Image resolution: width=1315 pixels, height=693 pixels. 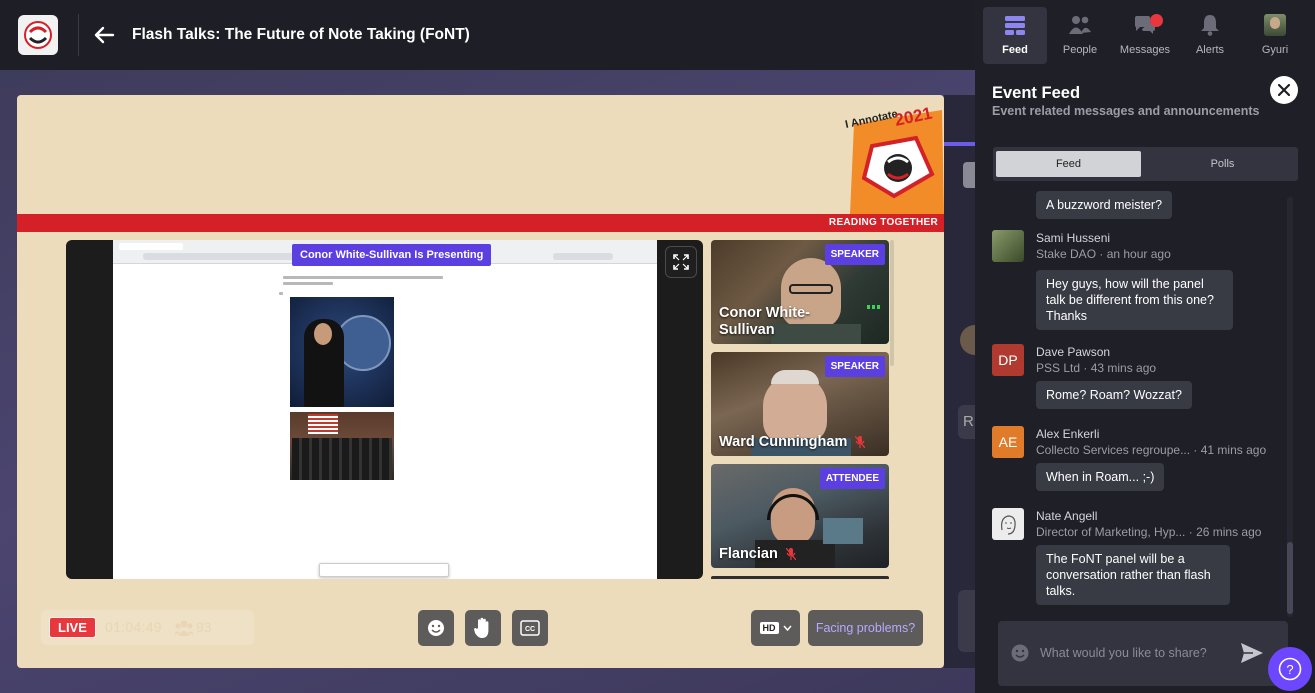 I want to click on compose-box, so click(x=1143, y=653).